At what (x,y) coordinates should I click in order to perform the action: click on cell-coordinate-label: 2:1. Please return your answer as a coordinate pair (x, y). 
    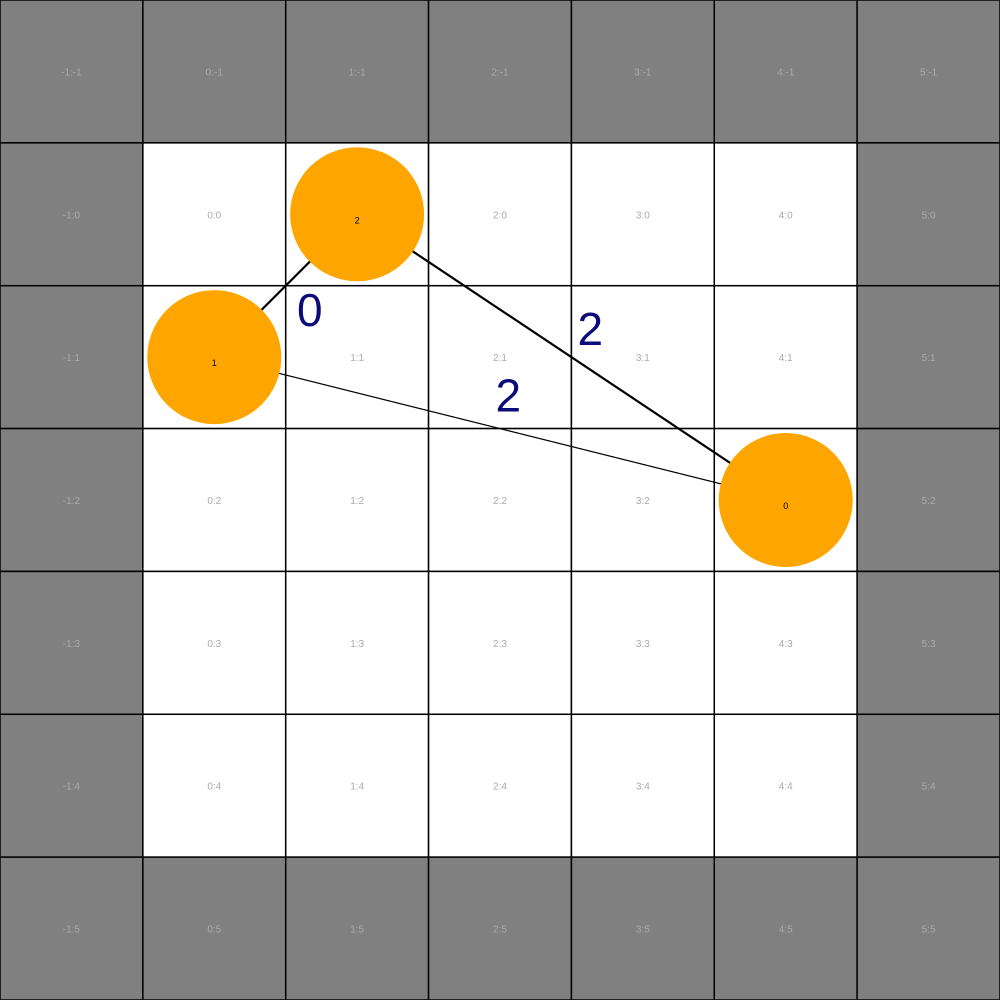
    Looking at the image, I should click on (500, 358).